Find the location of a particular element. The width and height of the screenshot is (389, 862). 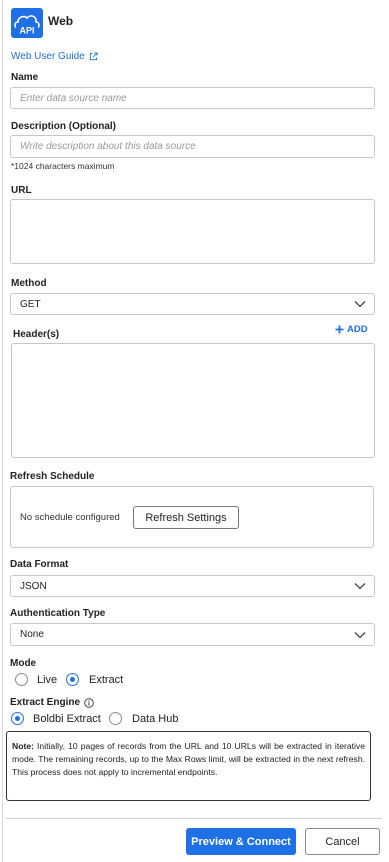

mode-label: Mode is located at coordinates (23, 663).